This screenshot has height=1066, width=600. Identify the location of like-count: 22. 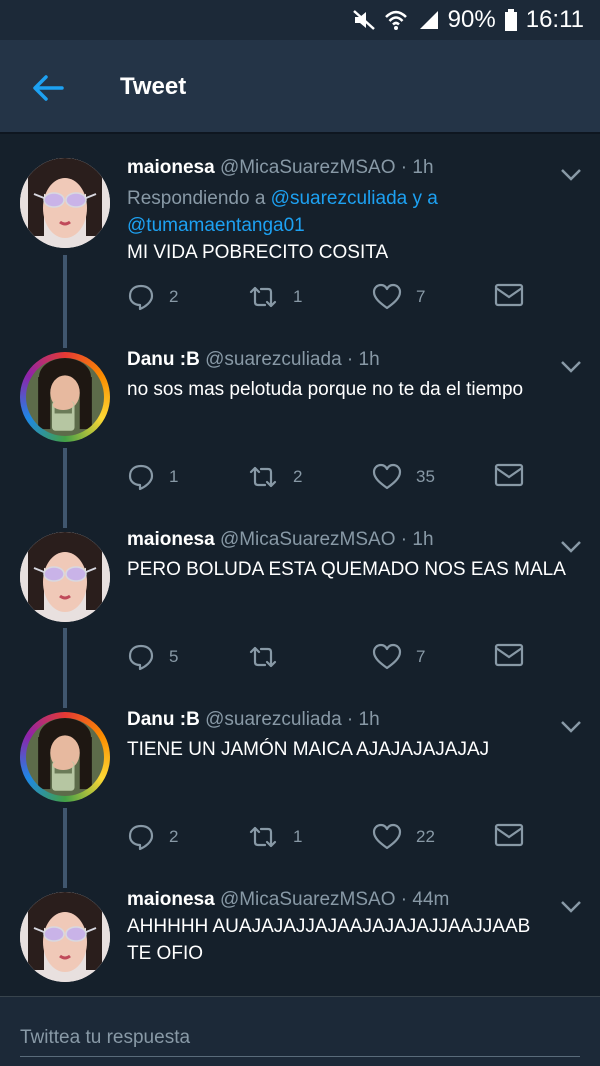
(425, 836).